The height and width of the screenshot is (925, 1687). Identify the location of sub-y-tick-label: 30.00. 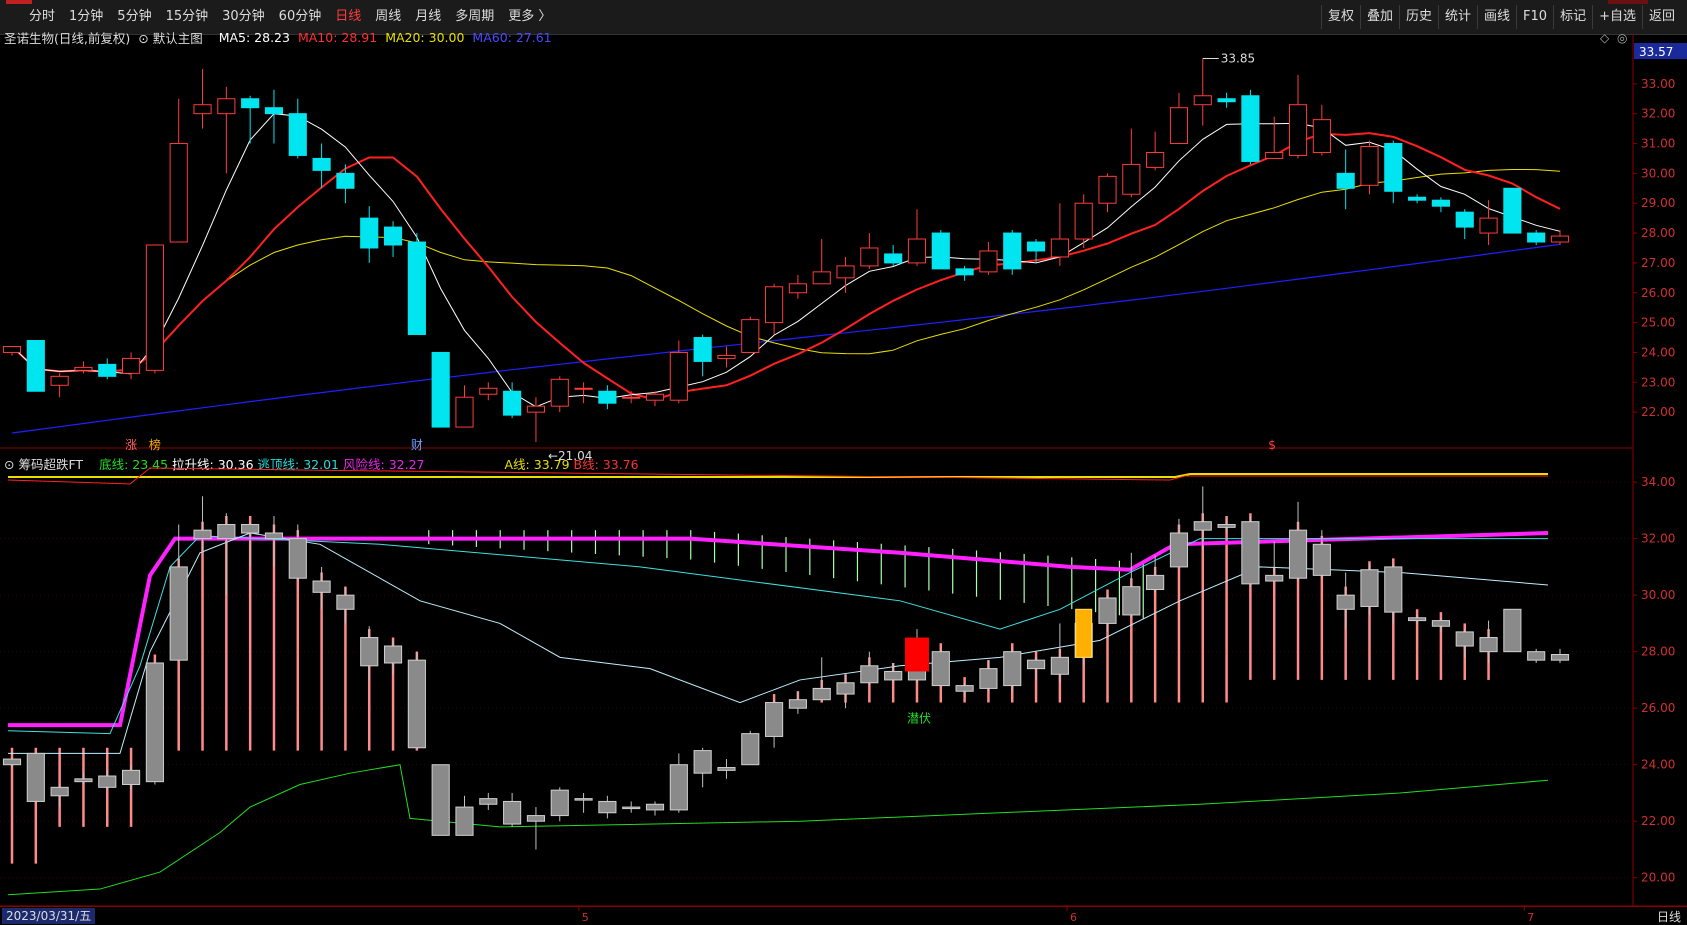
(1658, 595).